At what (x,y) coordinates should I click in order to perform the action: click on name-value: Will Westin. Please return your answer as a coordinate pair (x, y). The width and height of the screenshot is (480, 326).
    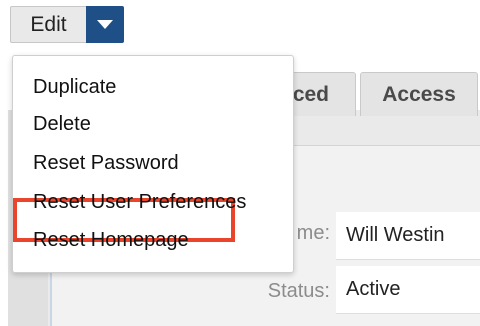
    Looking at the image, I should click on (408, 236).